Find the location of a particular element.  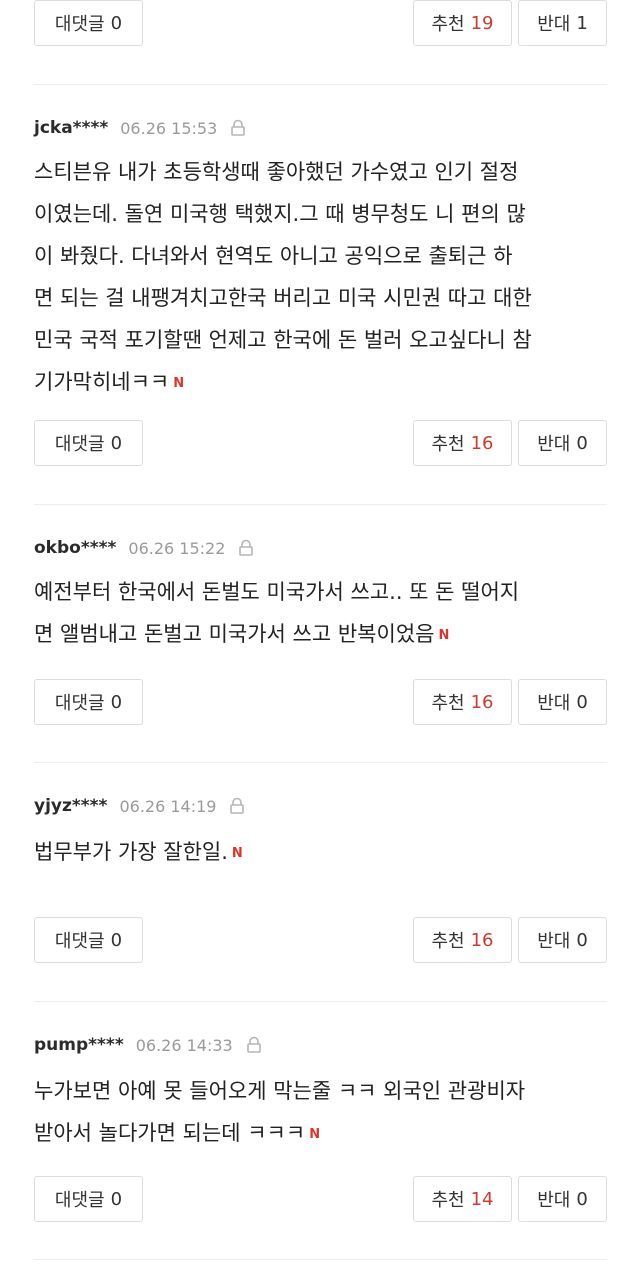

comment-meta: jcka**** 06.26 15:53 is located at coordinates (140, 128).